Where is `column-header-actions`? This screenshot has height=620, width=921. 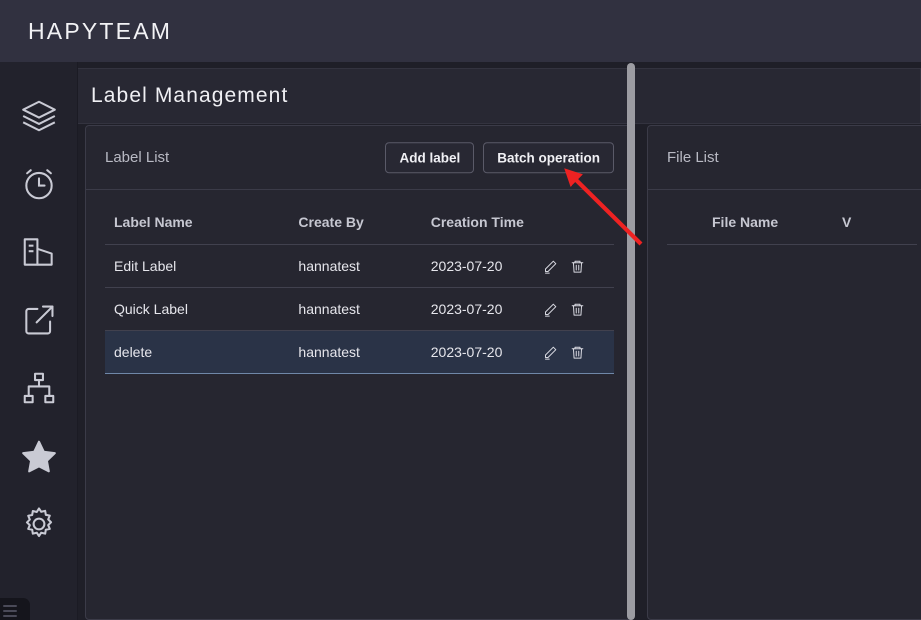
column-header-actions is located at coordinates (578, 217).